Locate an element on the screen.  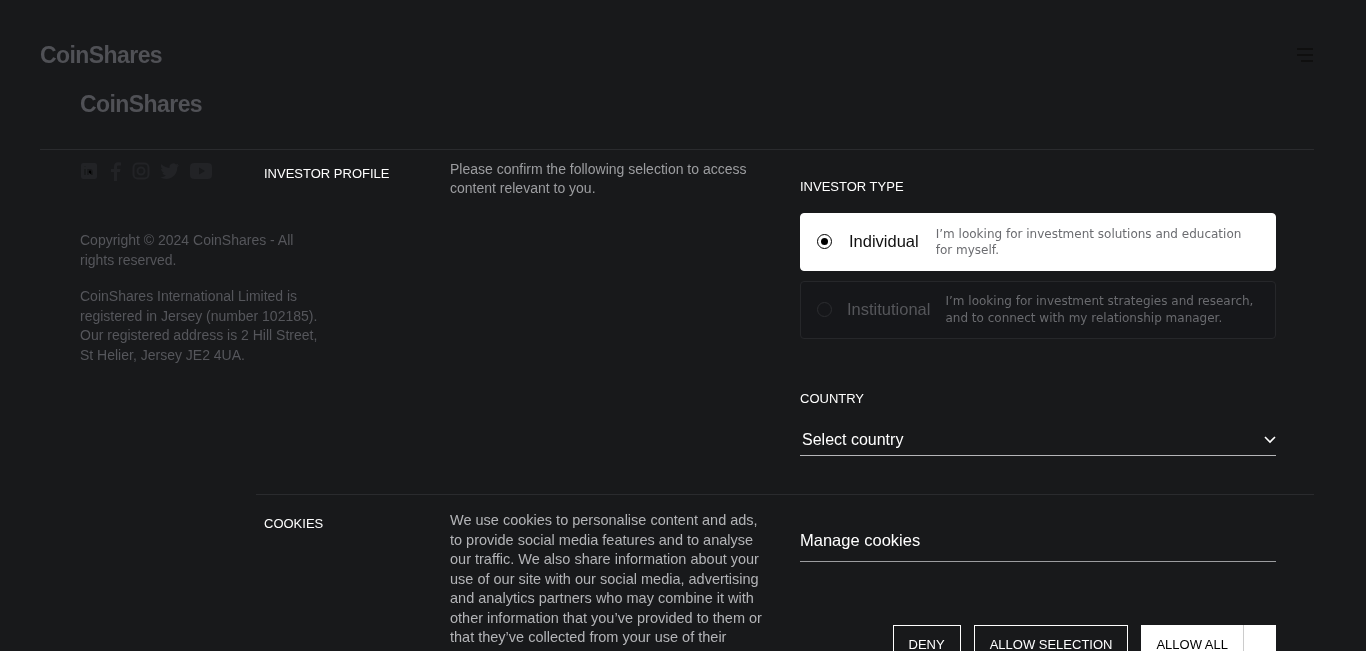
field-label: INVESTOR TYPE is located at coordinates (852, 187).